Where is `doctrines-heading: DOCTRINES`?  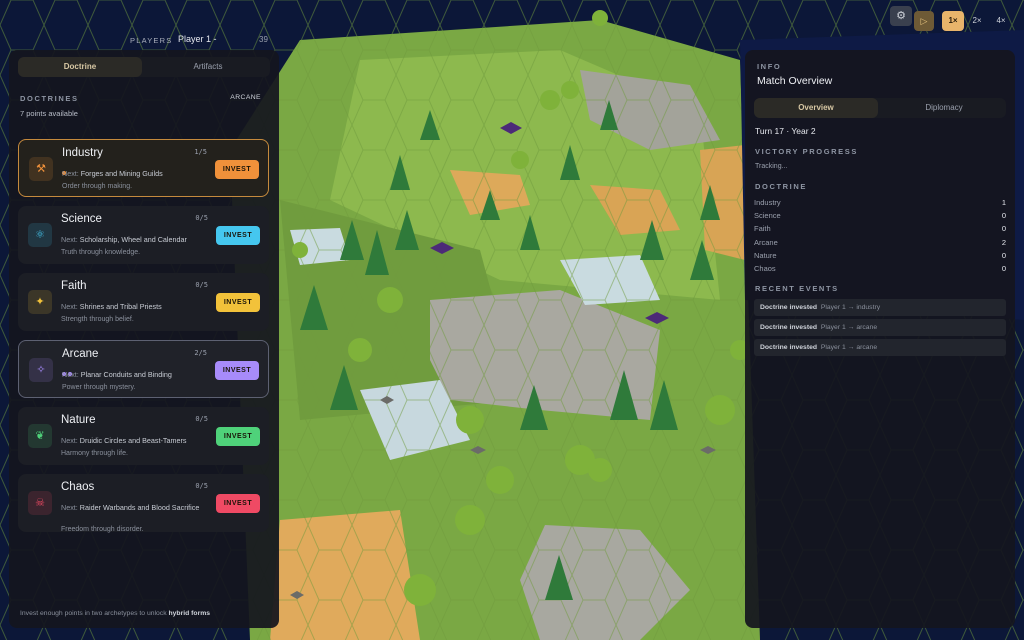
doctrines-heading: DOCTRINES is located at coordinates (49, 98).